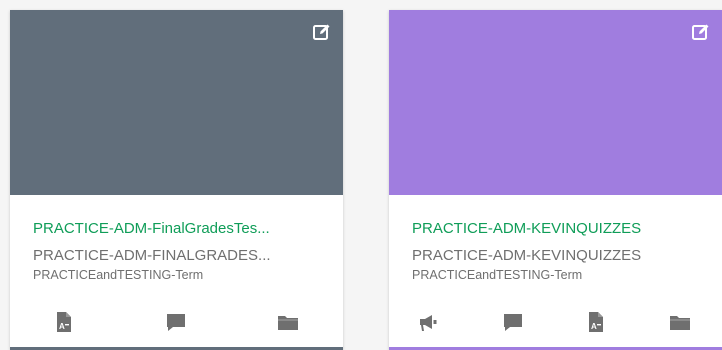 This screenshot has height=350, width=722. Describe the element at coordinates (429, 322) in the screenshot. I see `announcements-icon` at that location.